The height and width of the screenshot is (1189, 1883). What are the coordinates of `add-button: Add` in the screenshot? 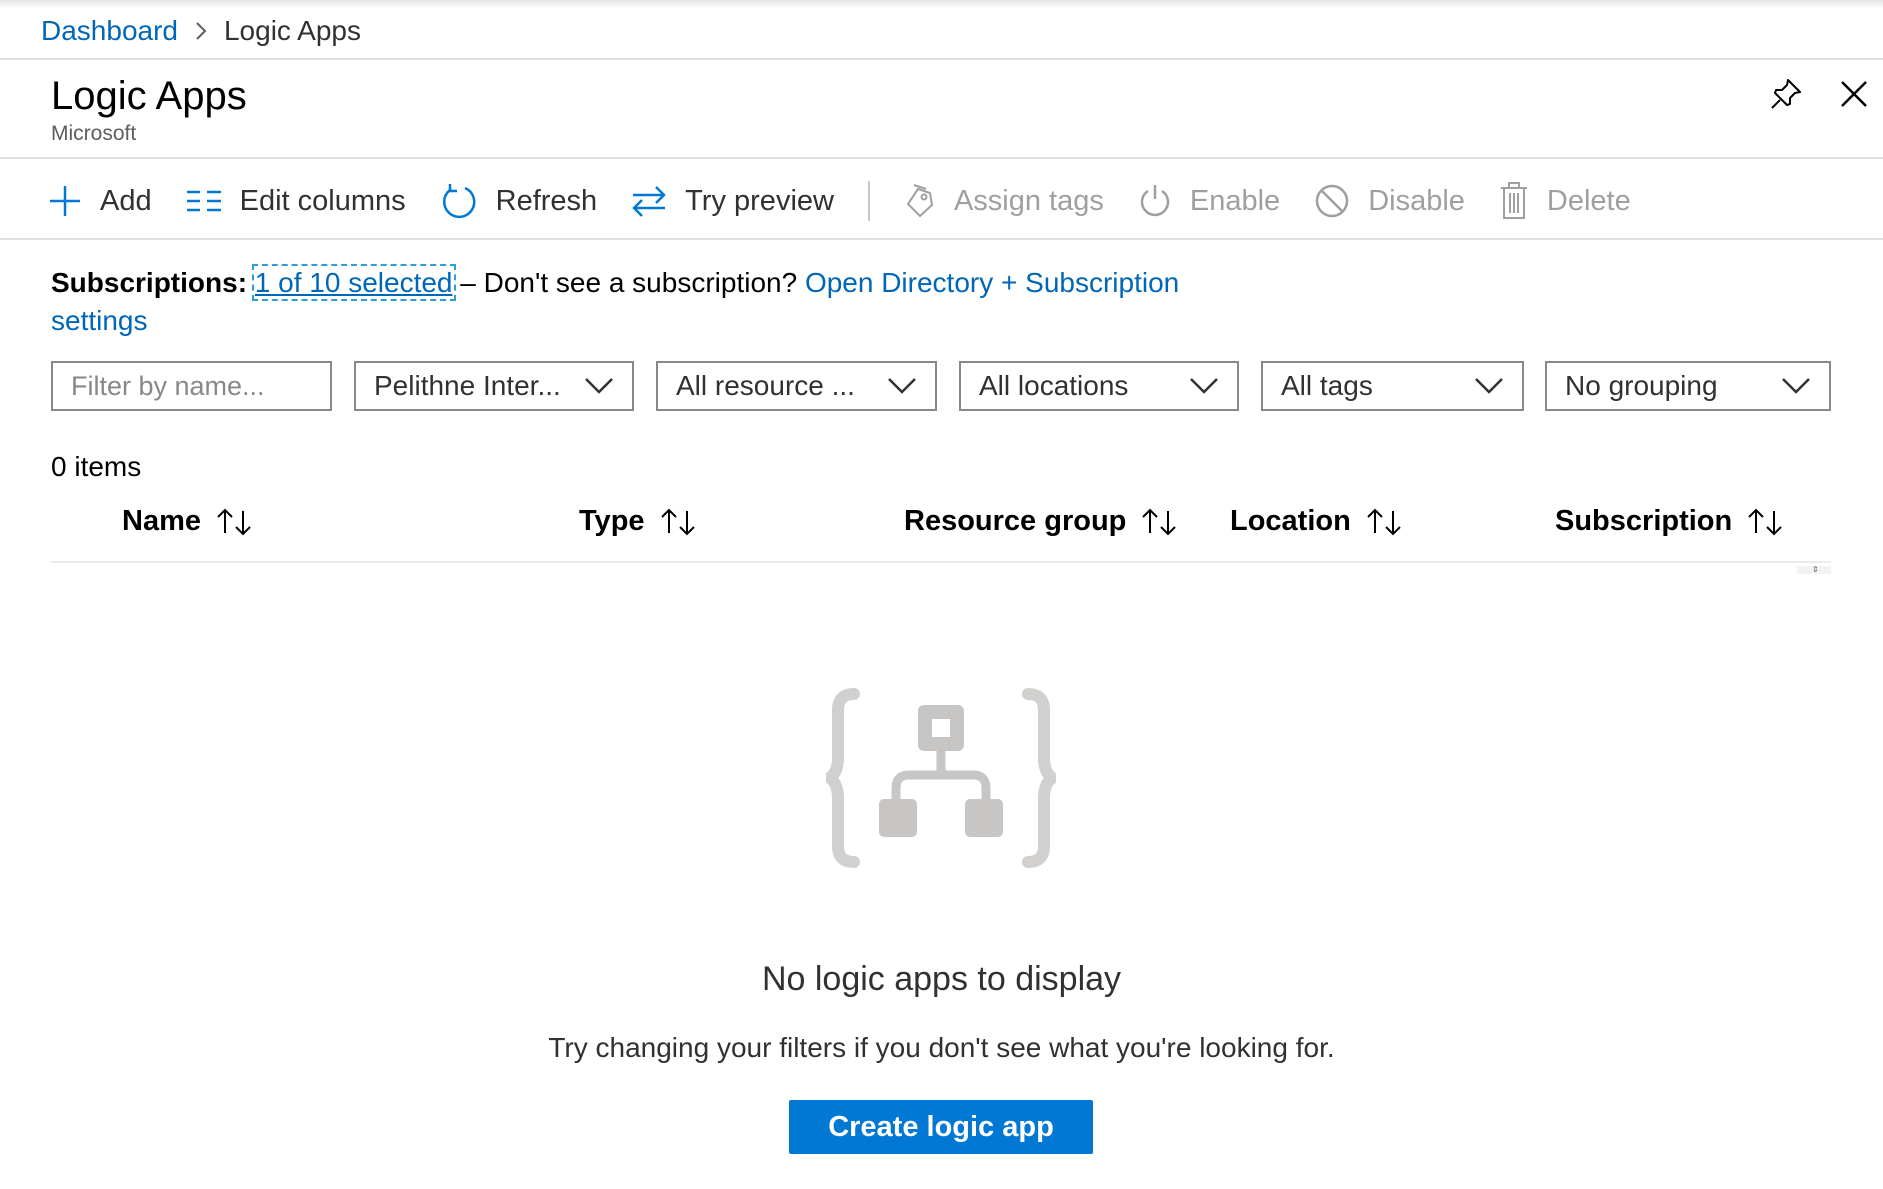 It's located at (100, 201).